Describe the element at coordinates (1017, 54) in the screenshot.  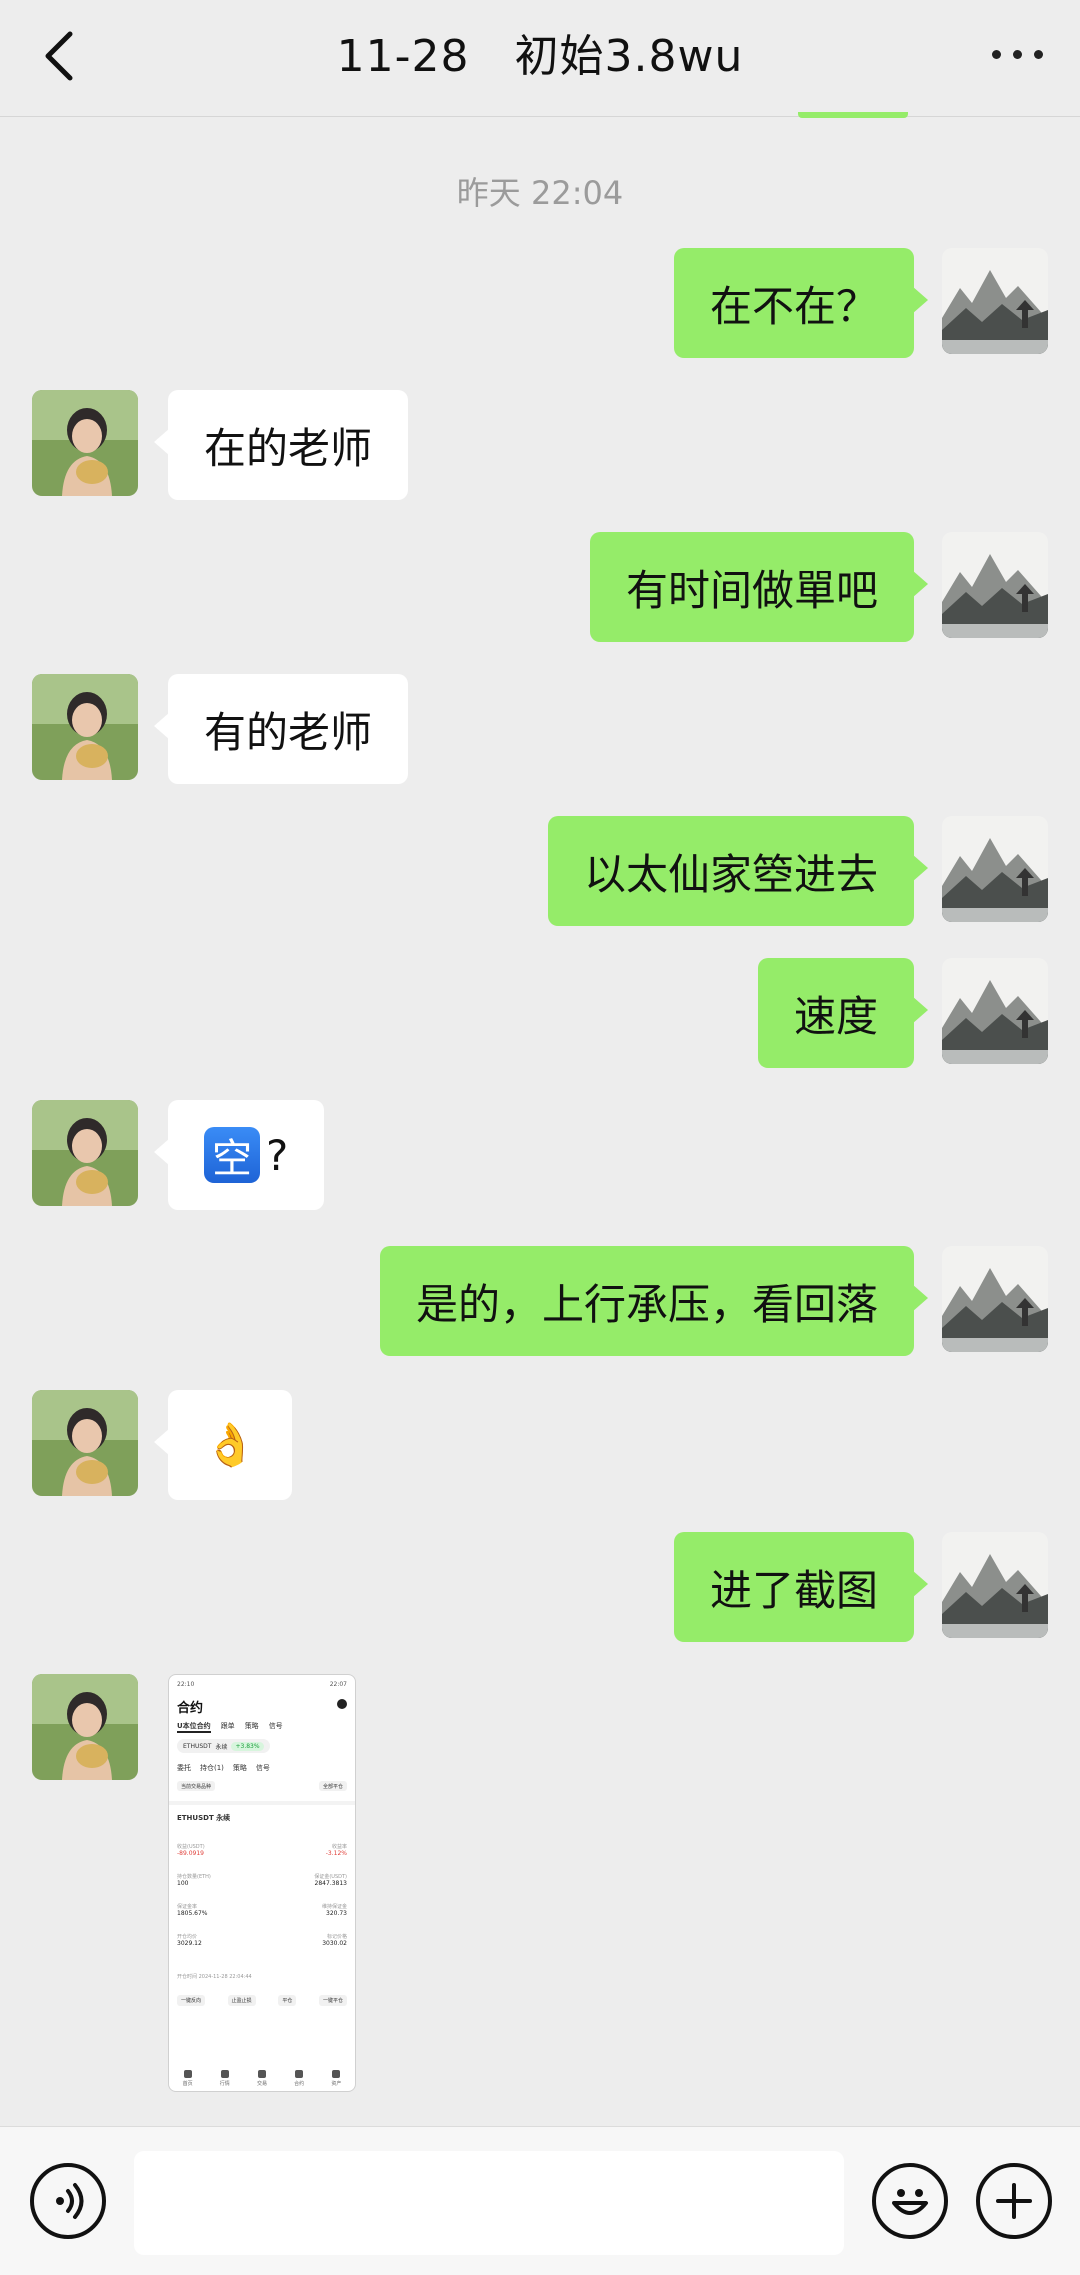
I see `more-options-button` at that location.